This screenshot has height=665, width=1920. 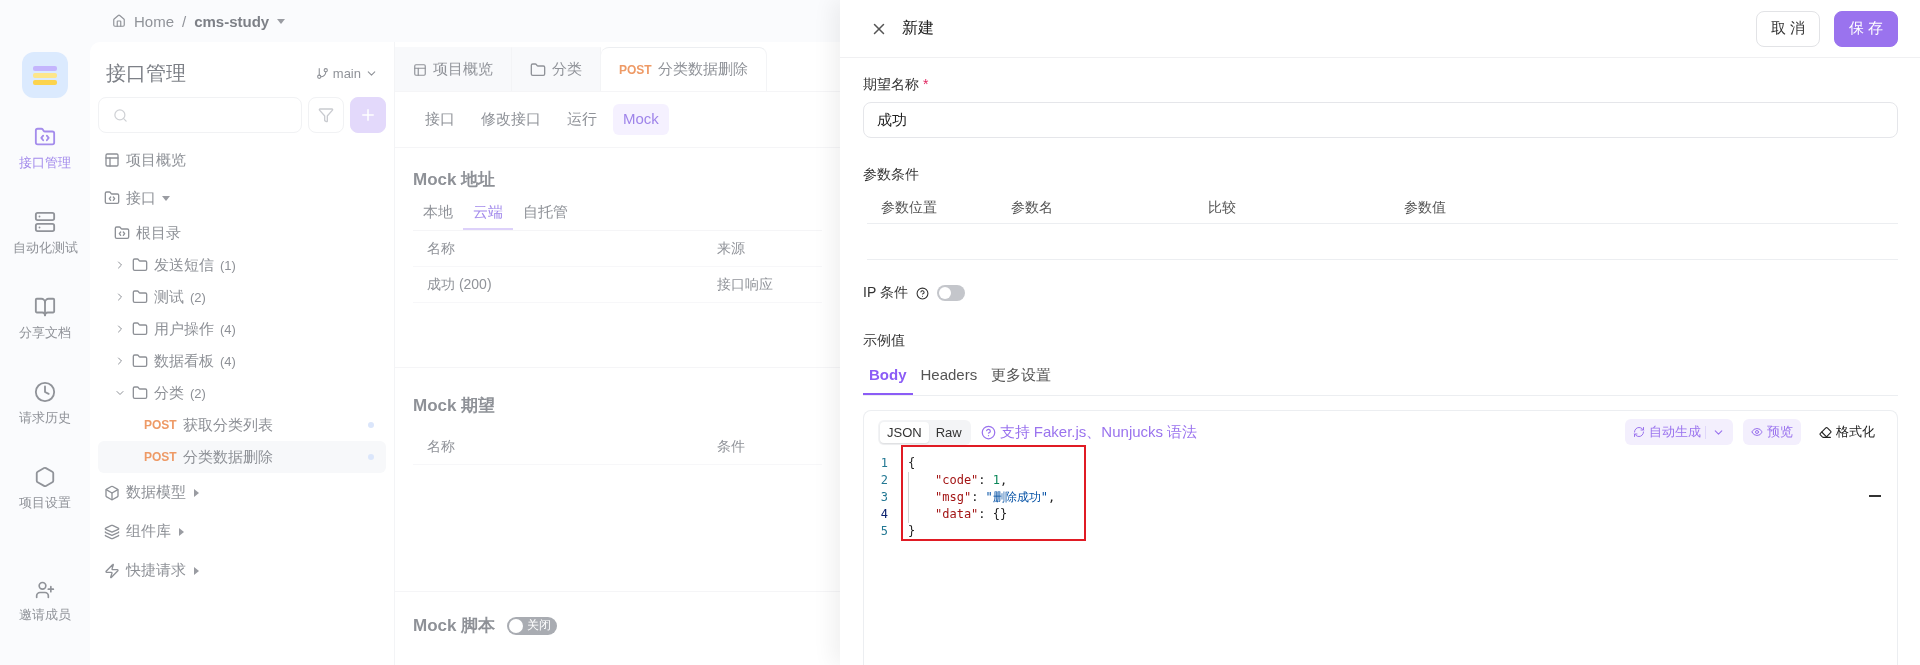 I want to click on endpoint-item: POST 获取分类列表, so click(x=242, y=425).